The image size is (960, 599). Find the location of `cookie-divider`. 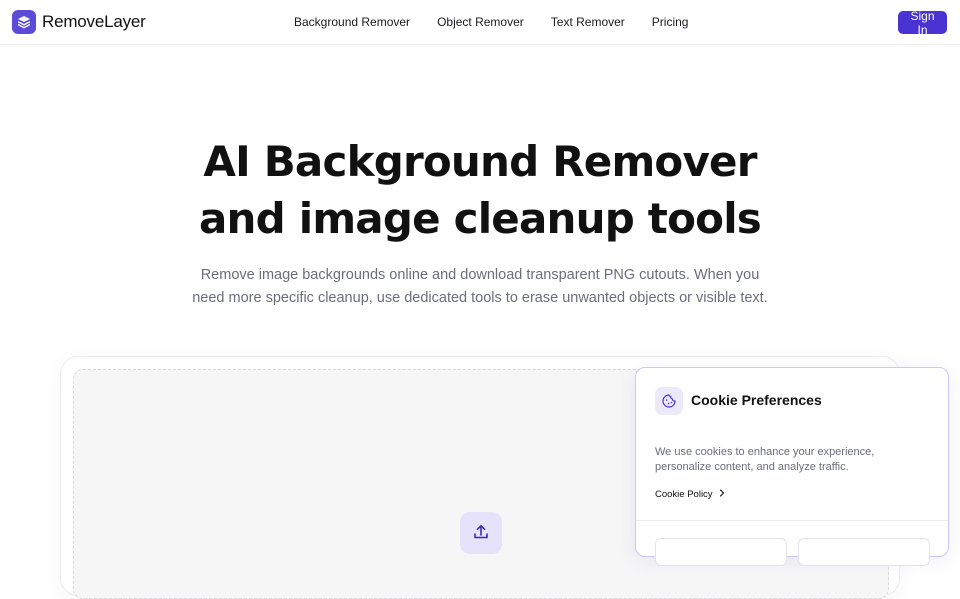

cookie-divider is located at coordinates (792, 520).